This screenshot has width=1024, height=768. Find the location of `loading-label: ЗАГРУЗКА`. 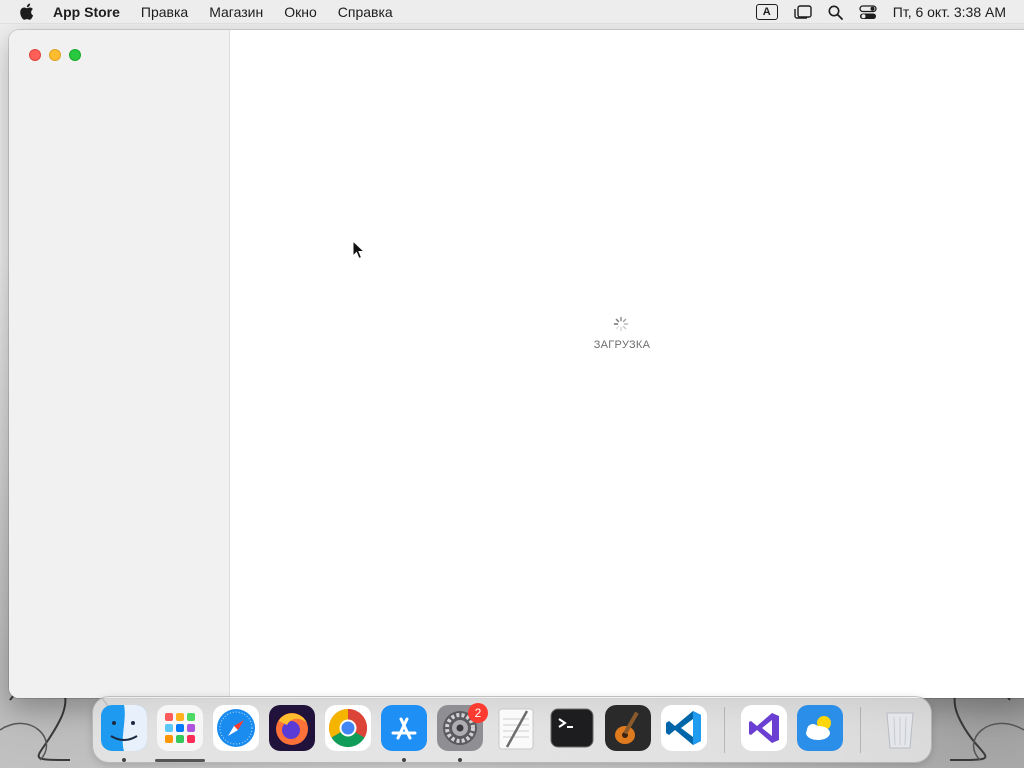

loading-label: ЗАГРУЗКА is located at coordinates (622, 345).